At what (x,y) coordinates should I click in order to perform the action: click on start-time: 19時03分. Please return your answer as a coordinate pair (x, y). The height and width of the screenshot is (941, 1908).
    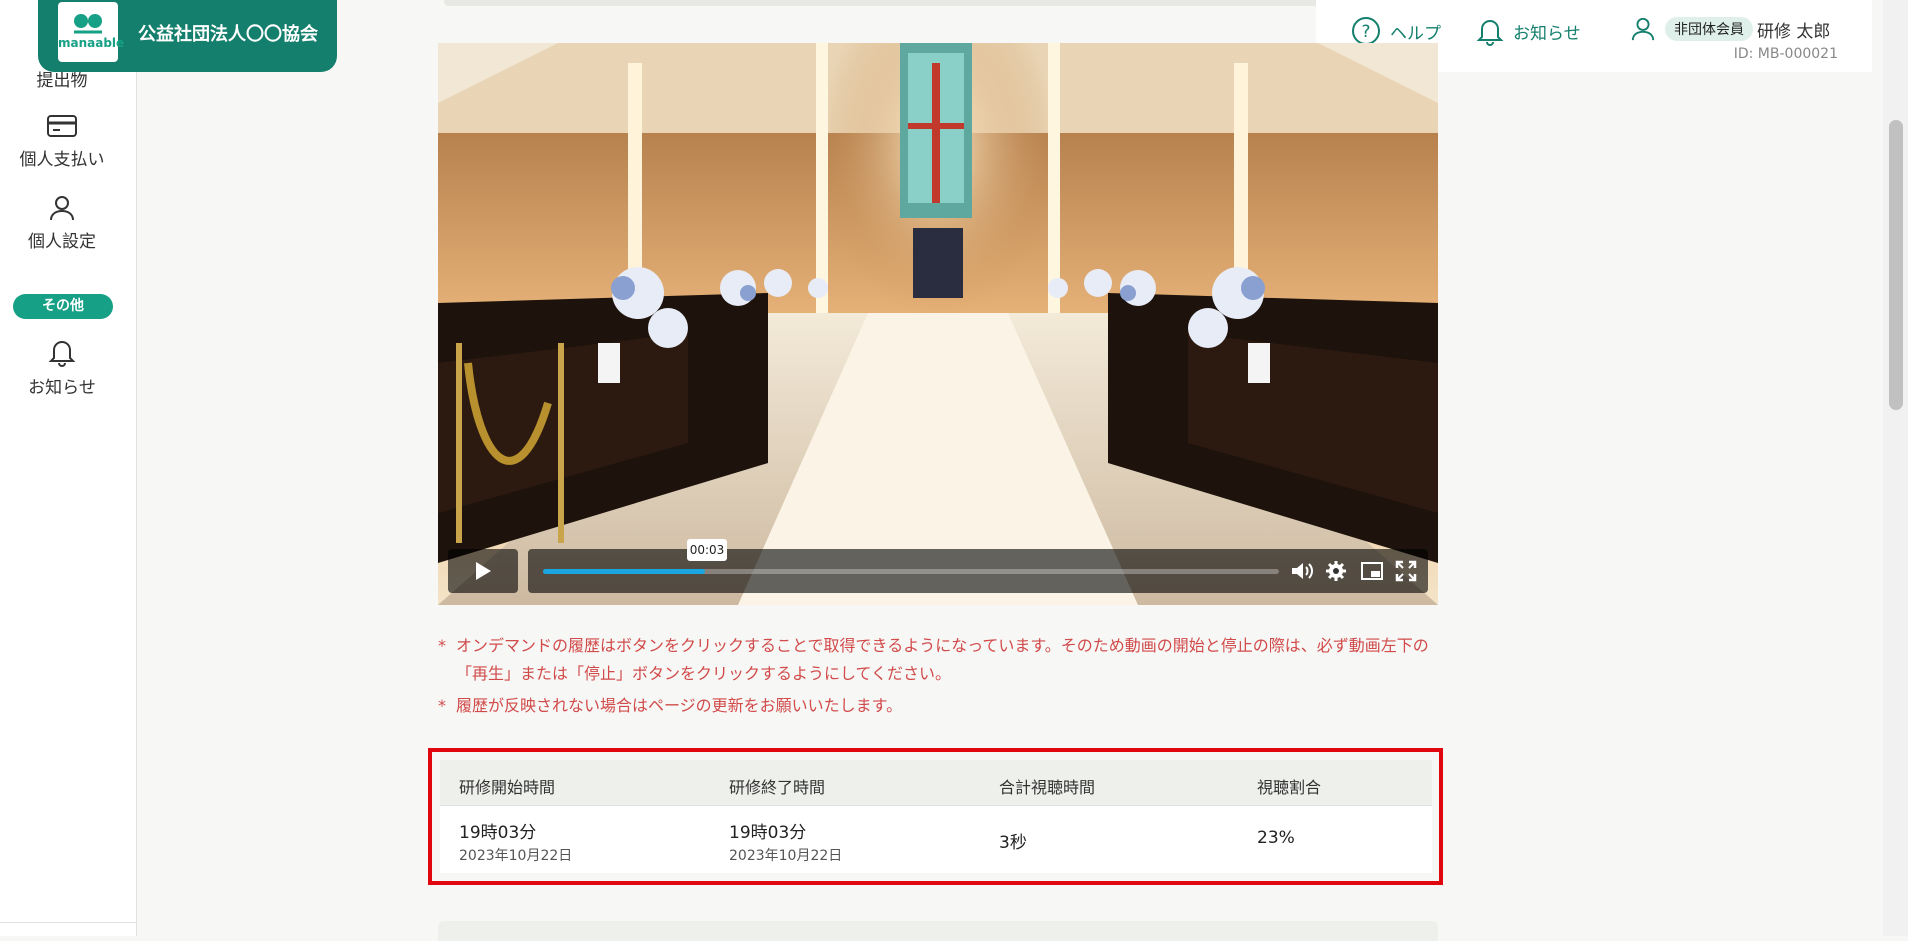
    Looking at the image, I should click on (498, 833).